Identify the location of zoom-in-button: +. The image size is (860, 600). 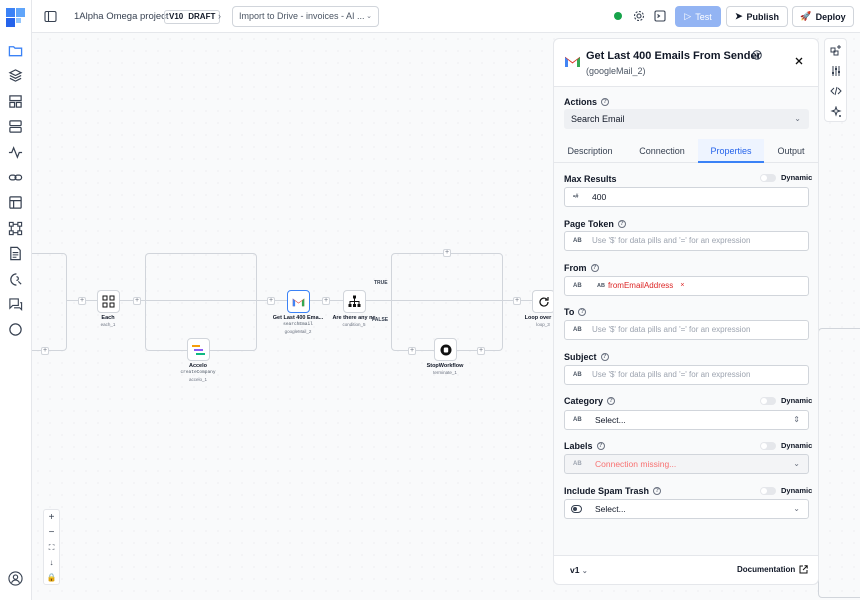
(51, 517).